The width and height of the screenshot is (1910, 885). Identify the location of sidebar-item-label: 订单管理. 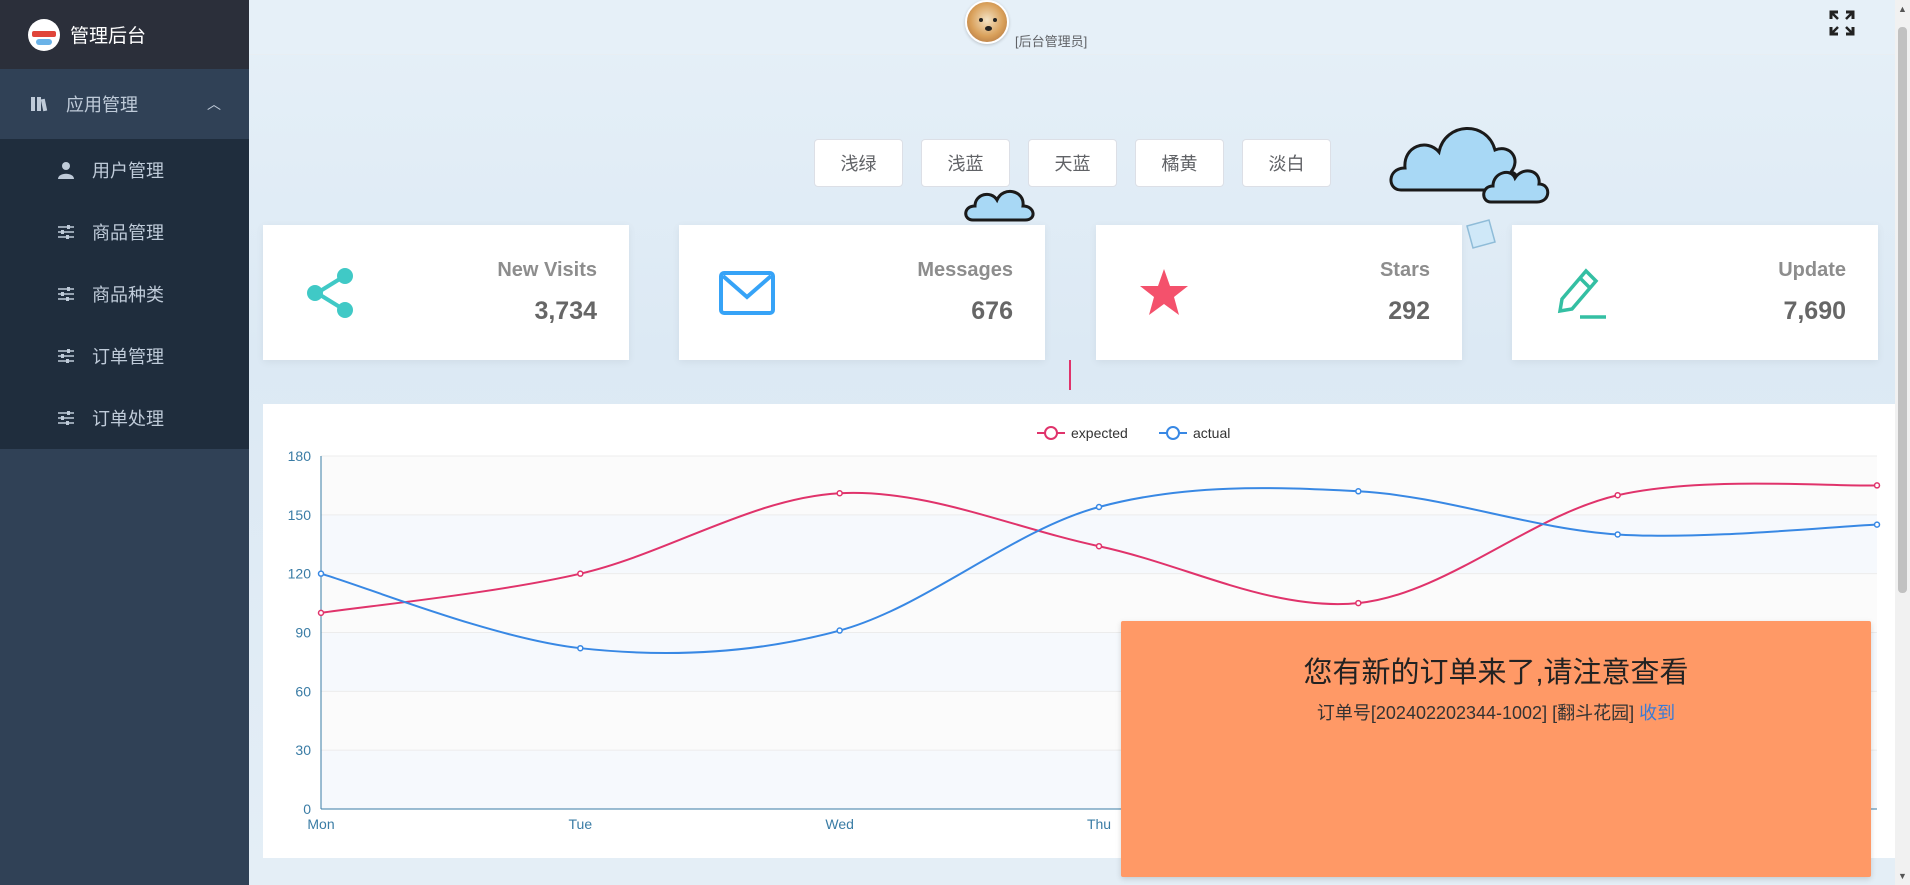
(128, 357).